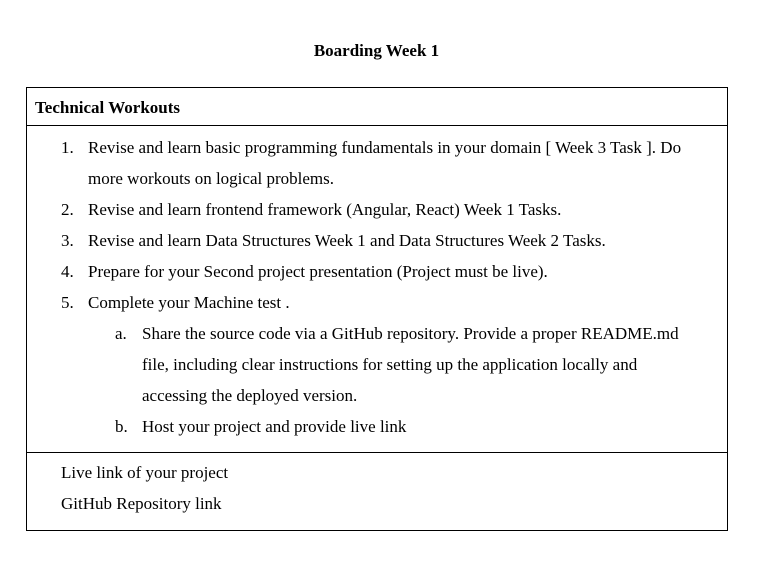 The height and width of the screenshot is (568, 759). I want to click on list-number: 5., so click(67, 302).